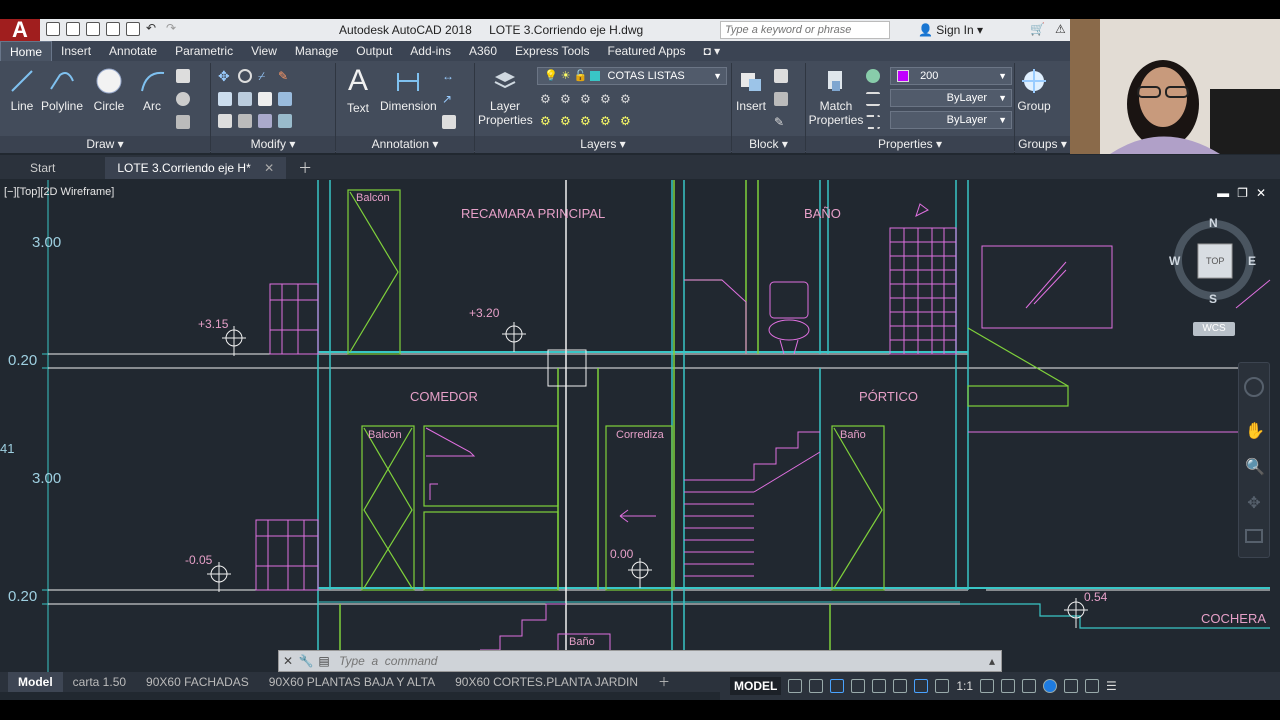 The width and height of the screenshot is (1280, 720). What do you see at coordinates (245, 121) in the screenshot?
I see `scale-icon` at bounding box center [245, 121].